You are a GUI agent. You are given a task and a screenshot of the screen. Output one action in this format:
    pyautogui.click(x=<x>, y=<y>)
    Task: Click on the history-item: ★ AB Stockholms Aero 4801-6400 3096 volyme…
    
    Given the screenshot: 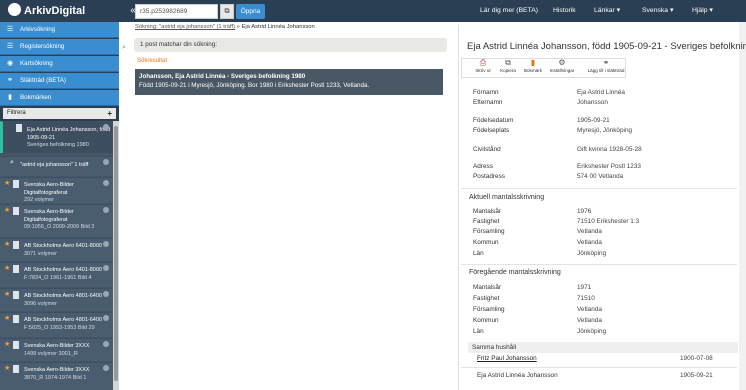 What is the action you would take?
    pyautogui.click(x=56, y=299)
    